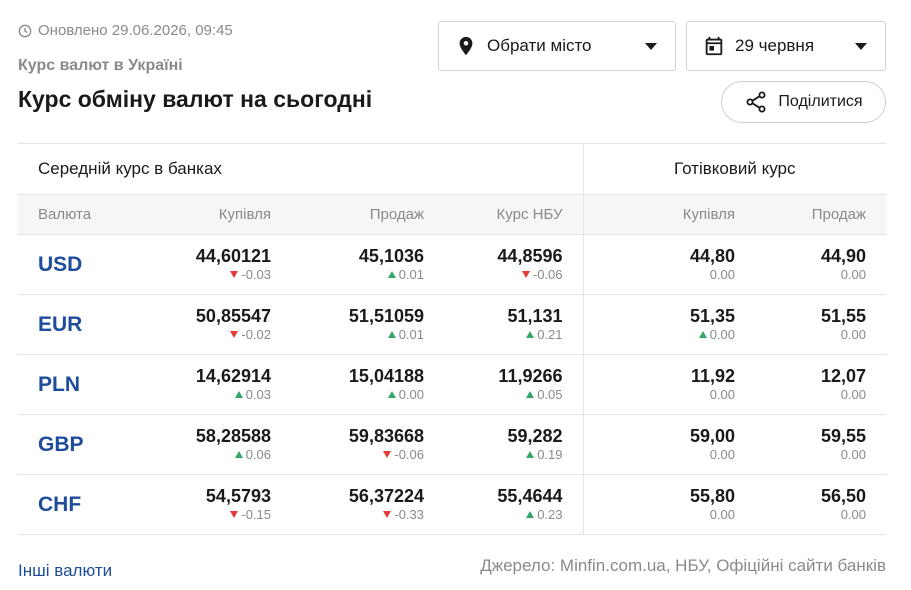 The height and width of the screenshot is (590, 911). I want to click on rate-value: 12,07, so click(843, 376).